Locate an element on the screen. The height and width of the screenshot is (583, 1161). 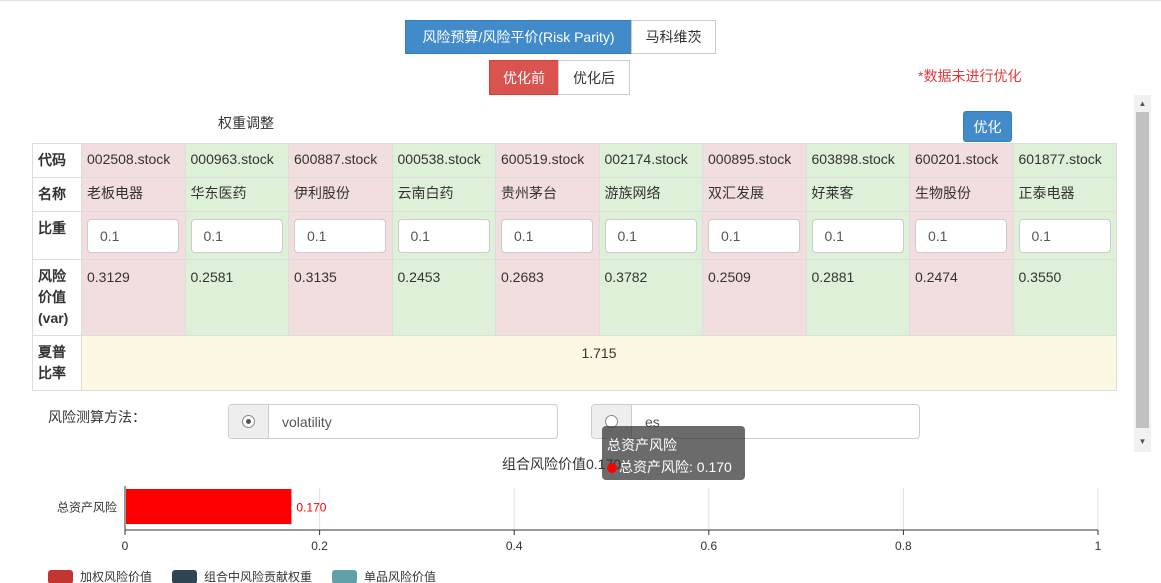
radio-selected-icon is located at coordinates (248, 421).